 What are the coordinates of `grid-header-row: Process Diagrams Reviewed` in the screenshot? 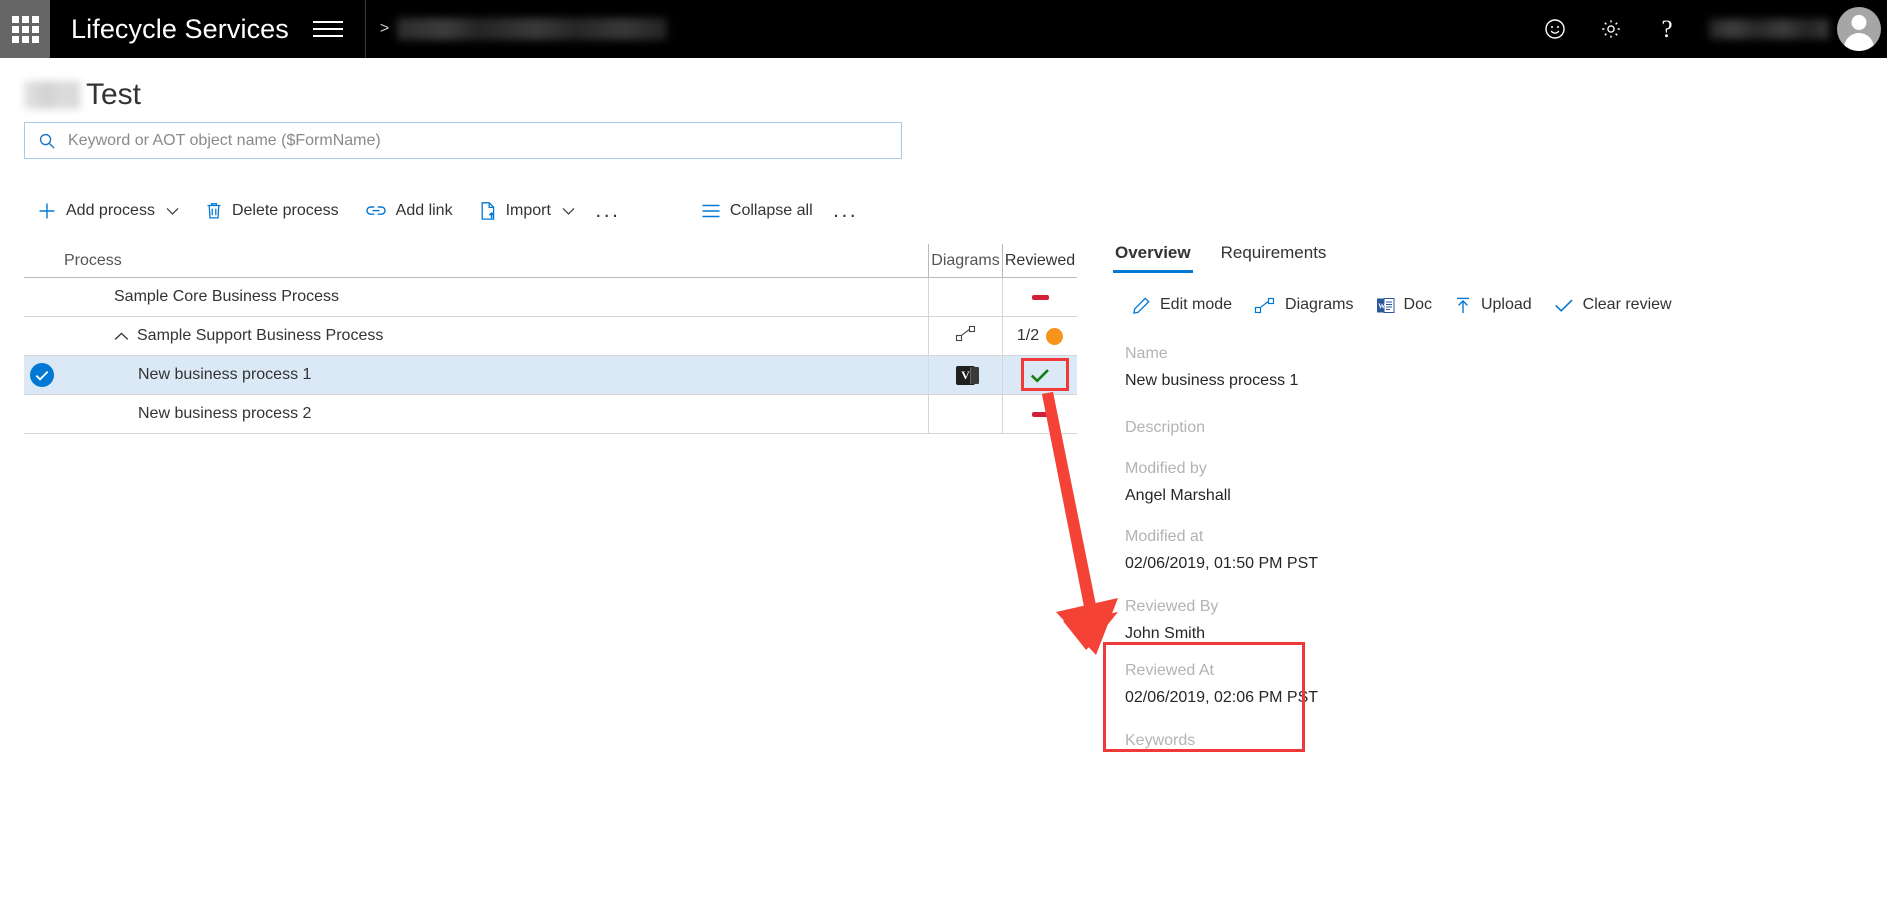 It's located at (550, 261).